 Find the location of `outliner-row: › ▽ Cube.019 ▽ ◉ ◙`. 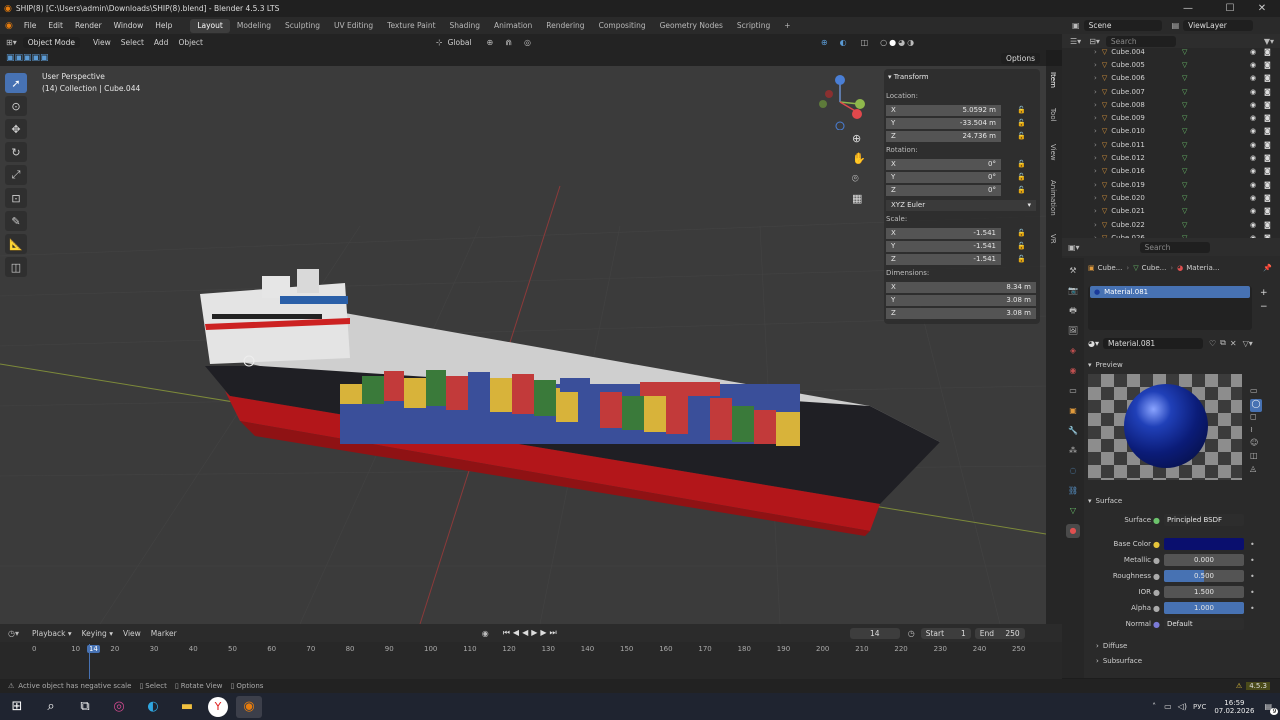

outliner-row: › ▽ Cube.019 ▽ ◉ ◙ is located at coordinates (1171, 184).